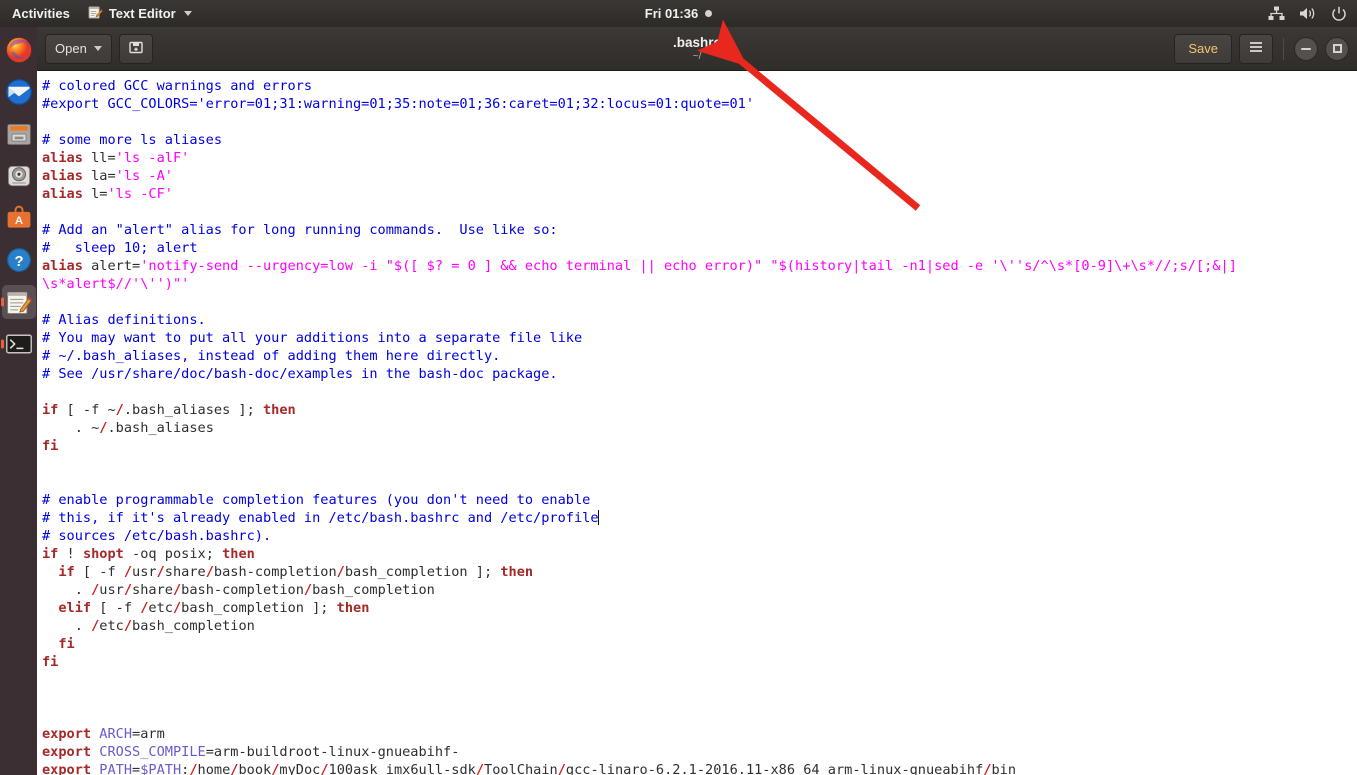  Describe the element at coordinates (18, 302) in the screenshot. I see `dock-item-text-editor` at that location.